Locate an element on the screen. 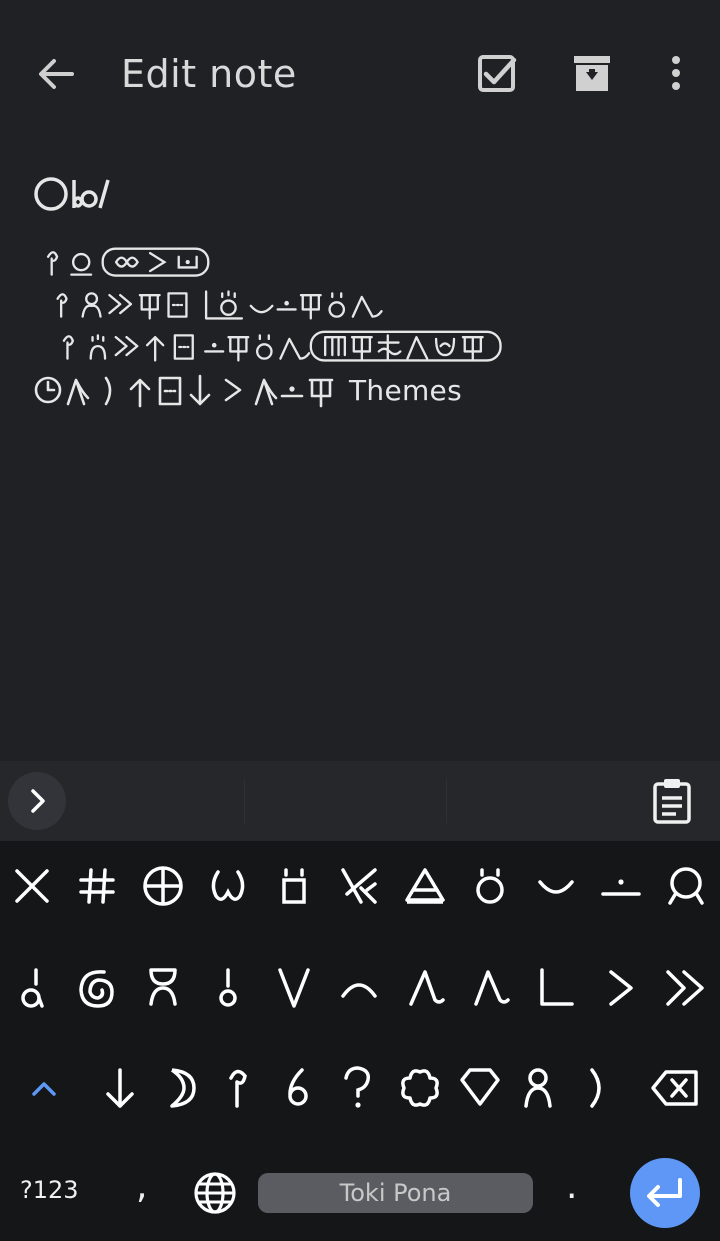 This screenshot has height=1241, width=720. chevron-right-icon is located at coordinates (38, 801).